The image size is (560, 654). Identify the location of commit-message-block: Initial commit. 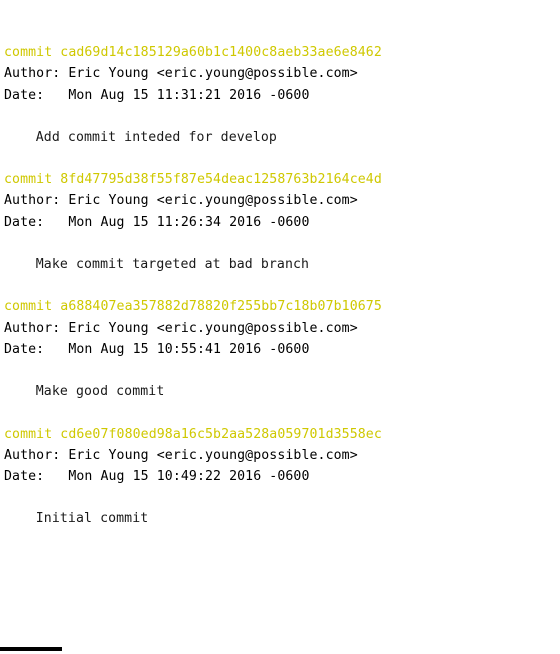
(282, 518).